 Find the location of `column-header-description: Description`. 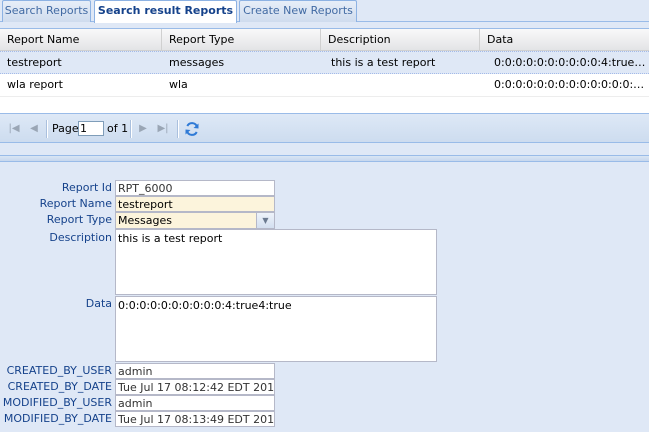

column-header-description: Description is located at coordinates (400, 39).